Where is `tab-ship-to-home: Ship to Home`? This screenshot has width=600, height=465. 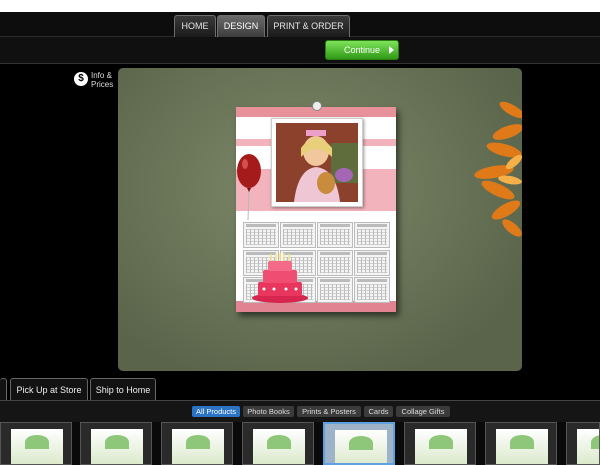 tab-ship-to-home: Ship to Home is located at coordinates (123, 389).